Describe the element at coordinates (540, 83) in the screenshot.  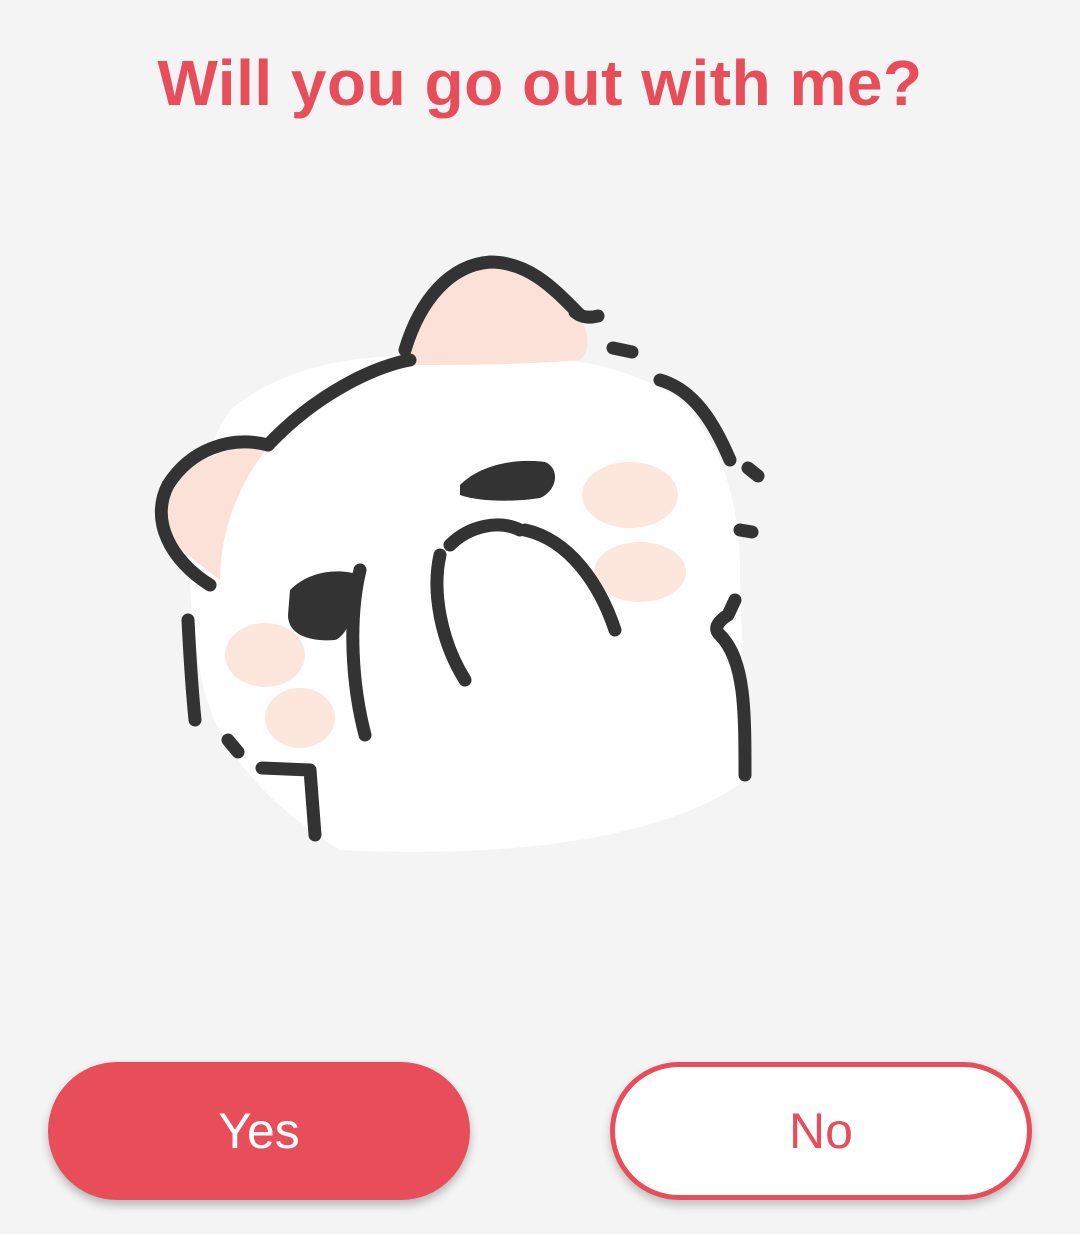
I see `question-title: Will you go out with me?` at that location.